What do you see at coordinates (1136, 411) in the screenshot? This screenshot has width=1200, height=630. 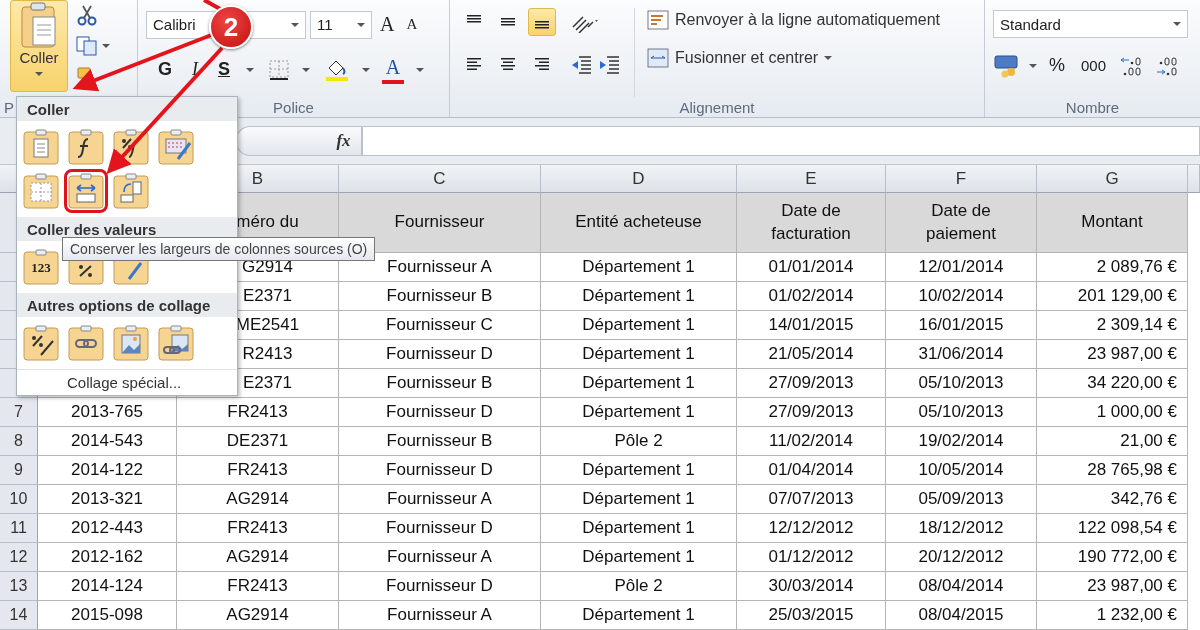 I see `table-cell-text: 1 000,00 €` at bounding box center [1136, 411].